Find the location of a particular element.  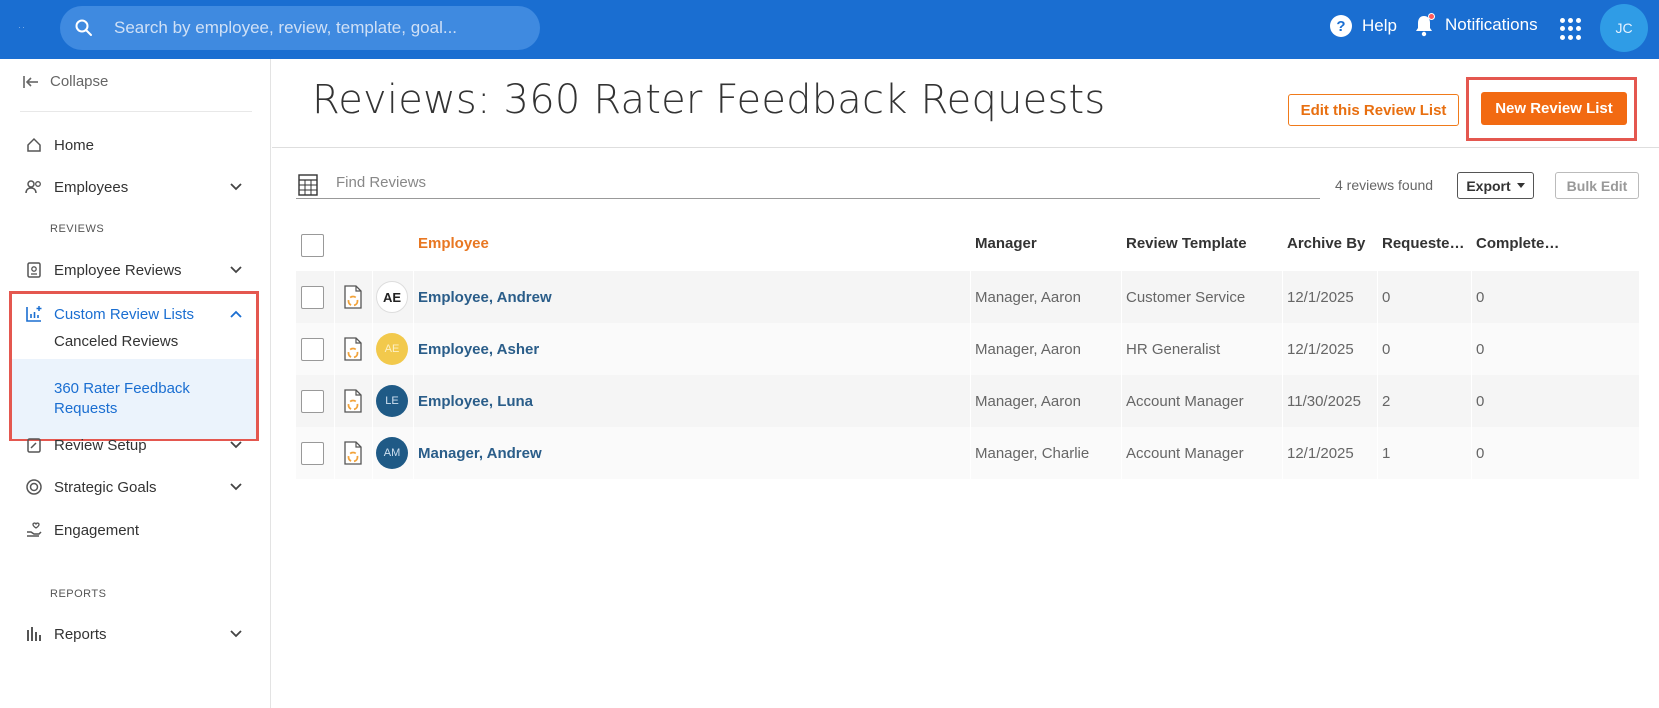

employee-cell: Employee, Andrew is located at coordinates (485, 297).